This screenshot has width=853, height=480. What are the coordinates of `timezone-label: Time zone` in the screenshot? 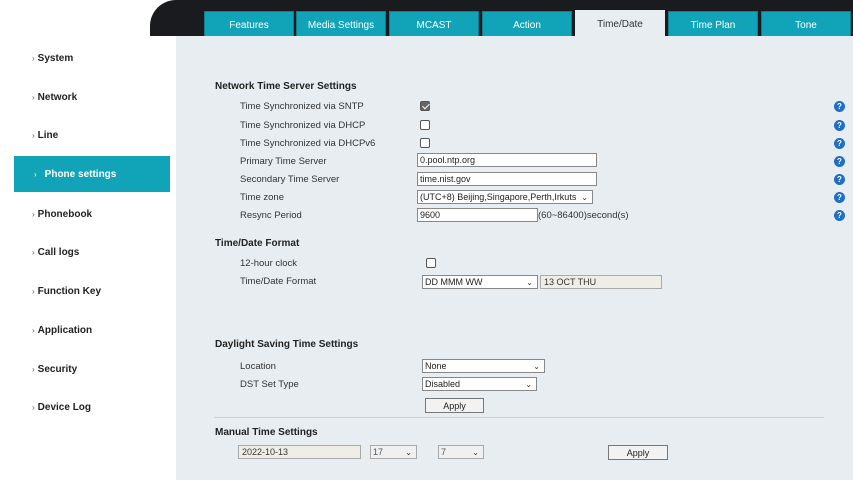 It's located at (262, 197).